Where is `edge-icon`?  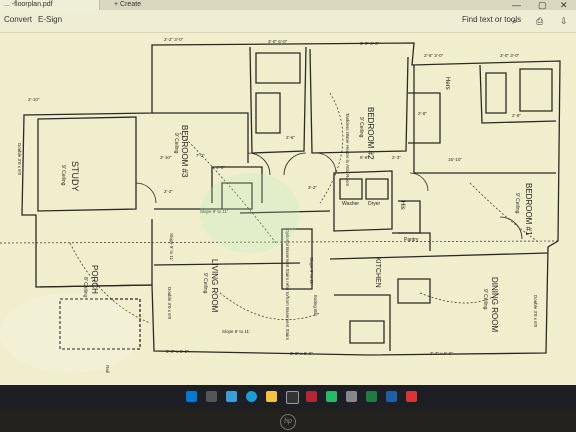
edge-icon is located at coordinates (251, 396).